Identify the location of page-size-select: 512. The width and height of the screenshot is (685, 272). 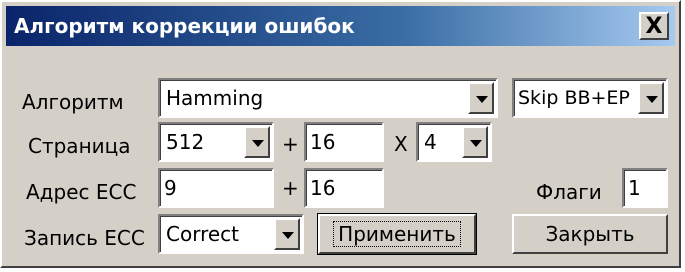
(216, 142).